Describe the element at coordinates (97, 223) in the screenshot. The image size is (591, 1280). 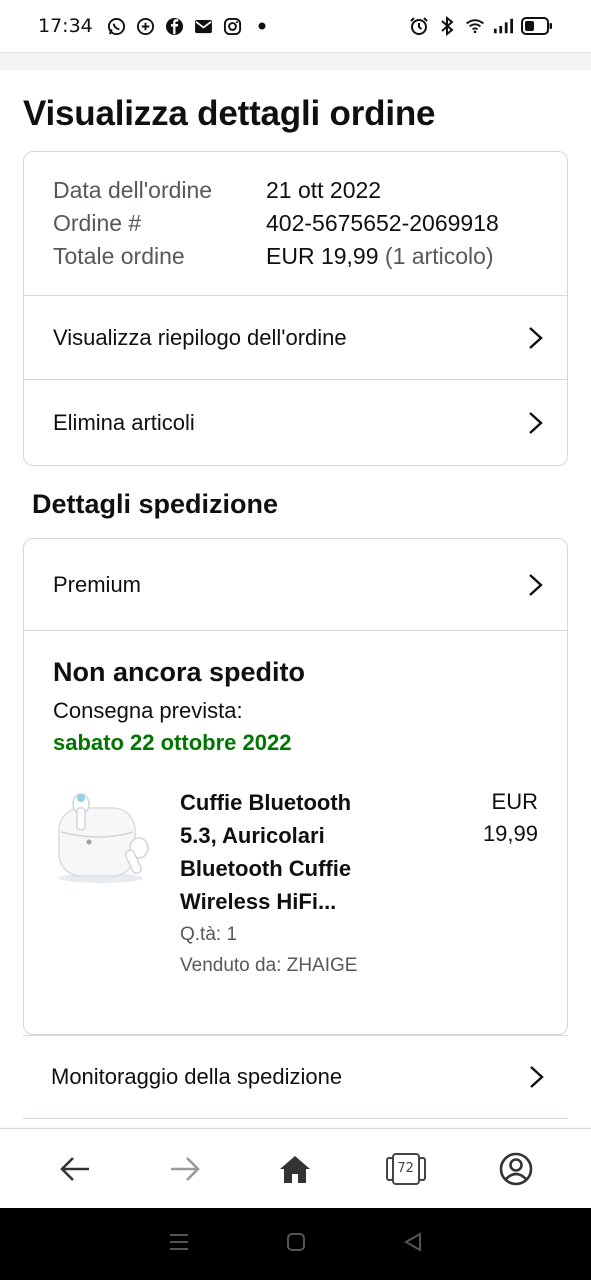
I see `order-number-label: Ordine #` at that location.